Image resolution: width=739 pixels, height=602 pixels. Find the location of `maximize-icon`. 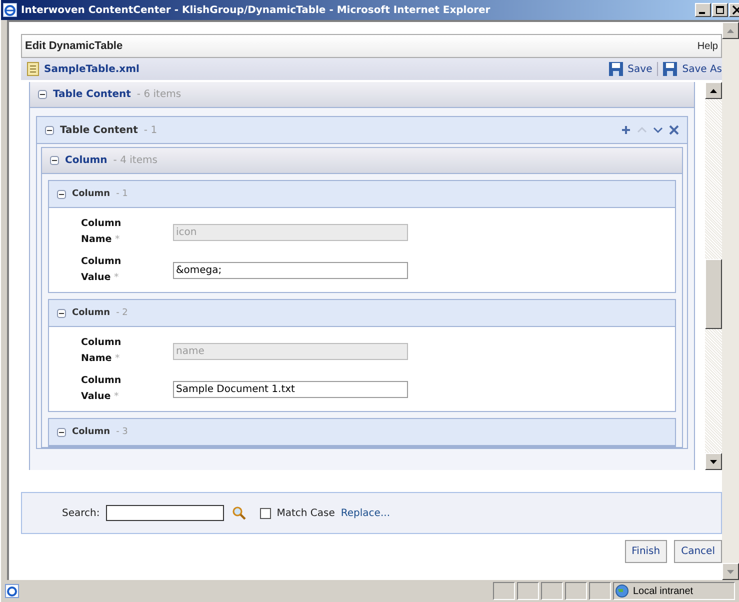

maximize-icon is located at coordinates (720, 10).